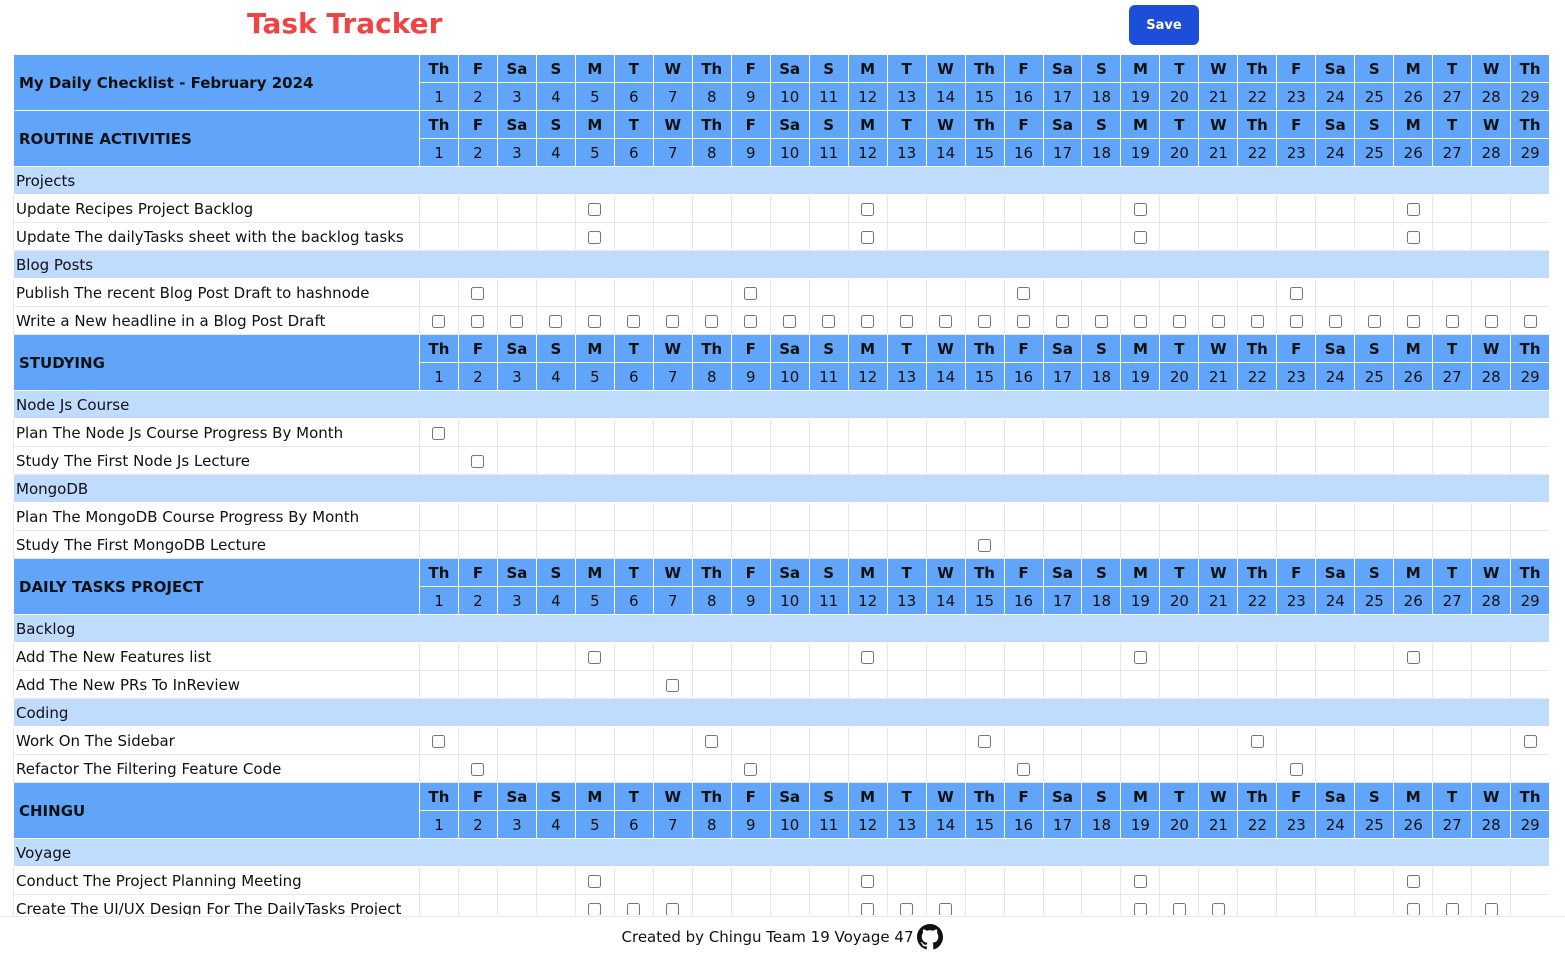 The height and width of the screenshot is (956, 1565). Describe the element at coordinates (1452, 824) in the screenshot. I see `date-header: 27` at that location.